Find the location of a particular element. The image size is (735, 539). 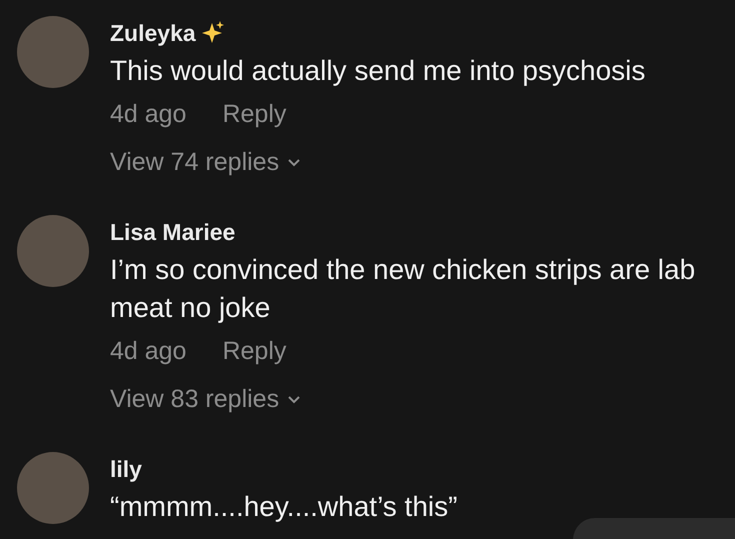

username: lily is located at coordinates (126, 469).